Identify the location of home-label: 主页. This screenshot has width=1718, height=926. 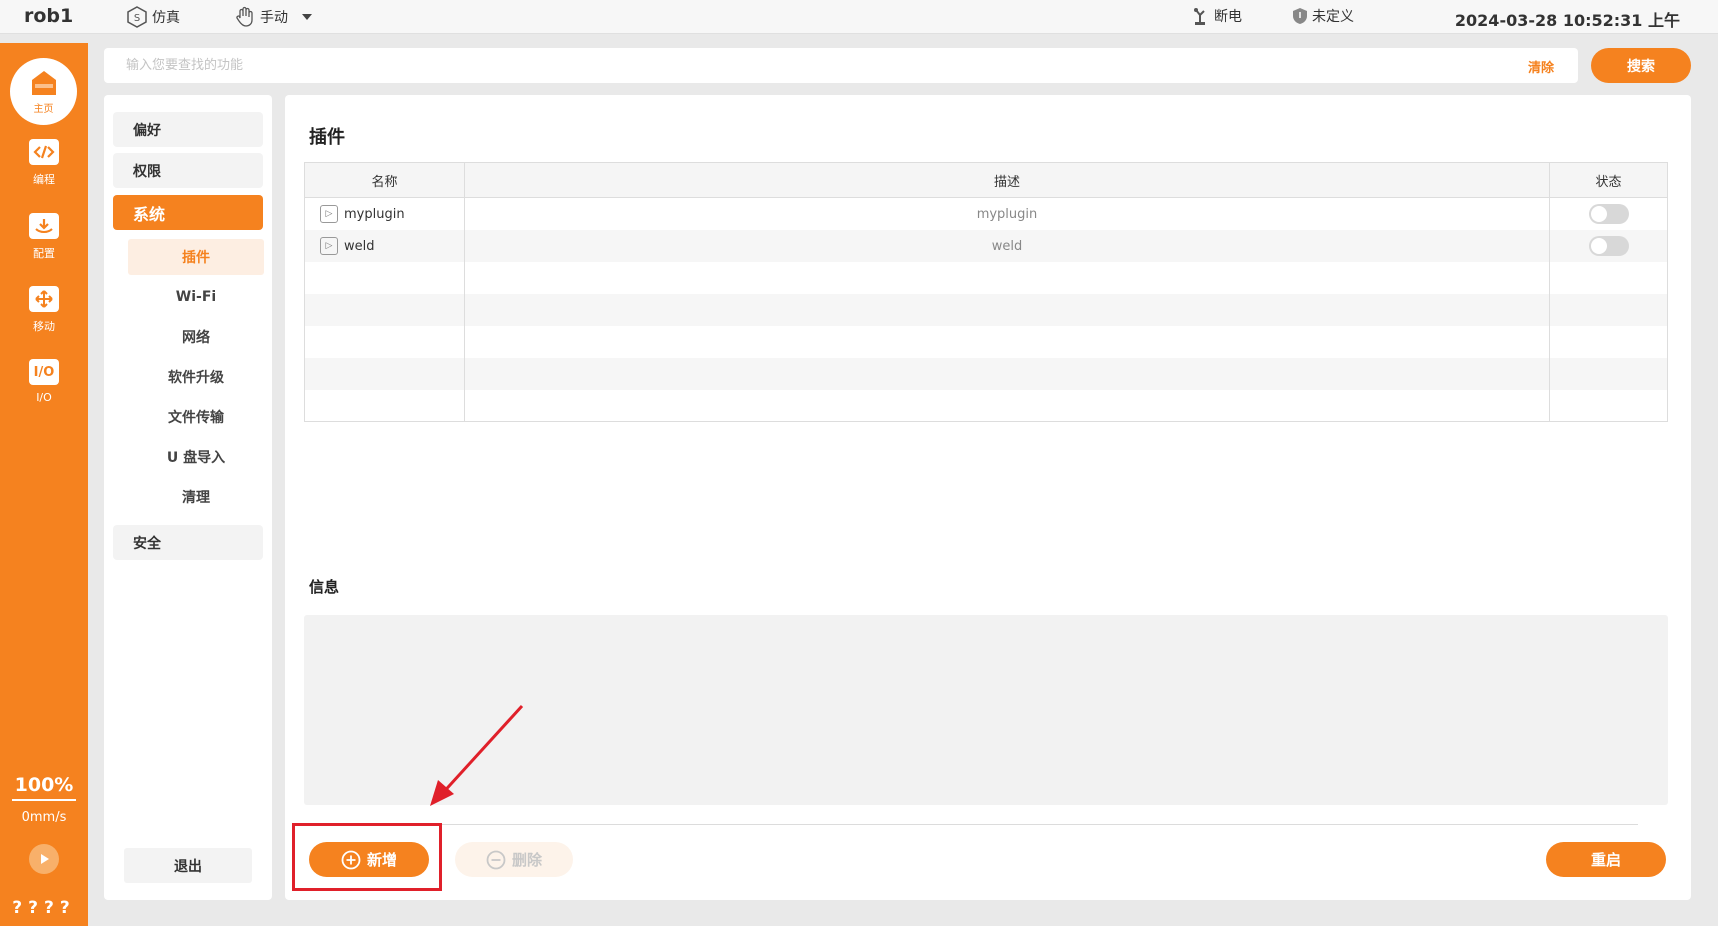
(43, 109).